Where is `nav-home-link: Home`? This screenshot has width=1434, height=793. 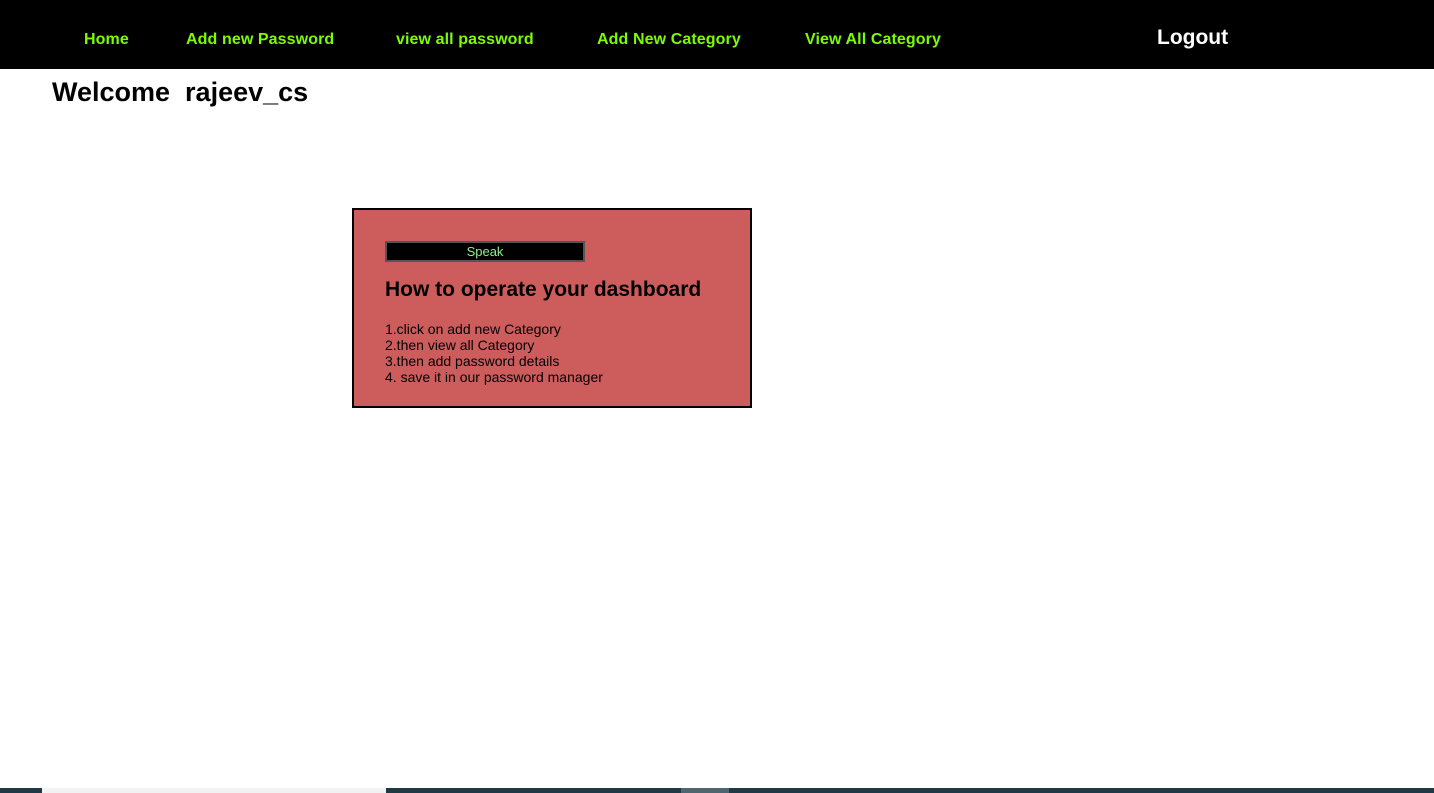 nav-home-link: Home is located at coordinates (106, 40).